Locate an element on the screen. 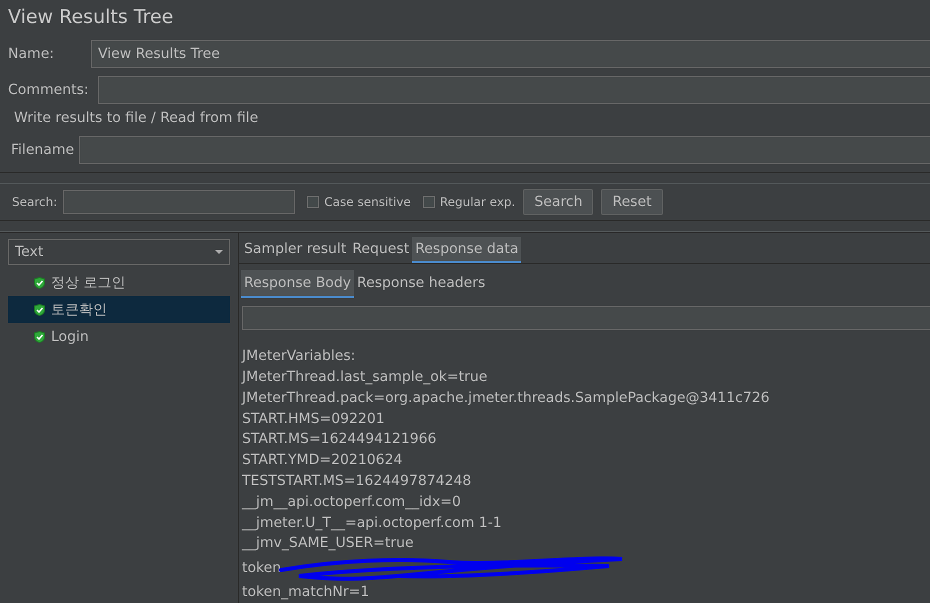 The image size is (930, 603). response-line: __jm__api.octoperf.com__idx=0 is located at coordinates (351, 502).